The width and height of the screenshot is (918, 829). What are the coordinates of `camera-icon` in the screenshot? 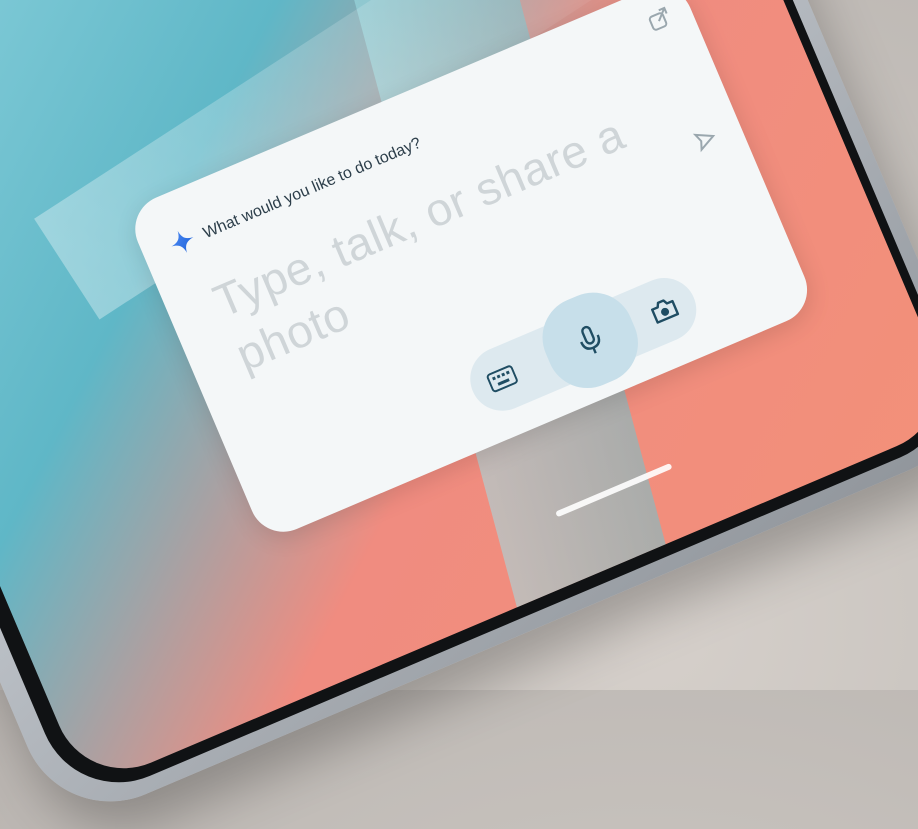 It's located at (665, 311).